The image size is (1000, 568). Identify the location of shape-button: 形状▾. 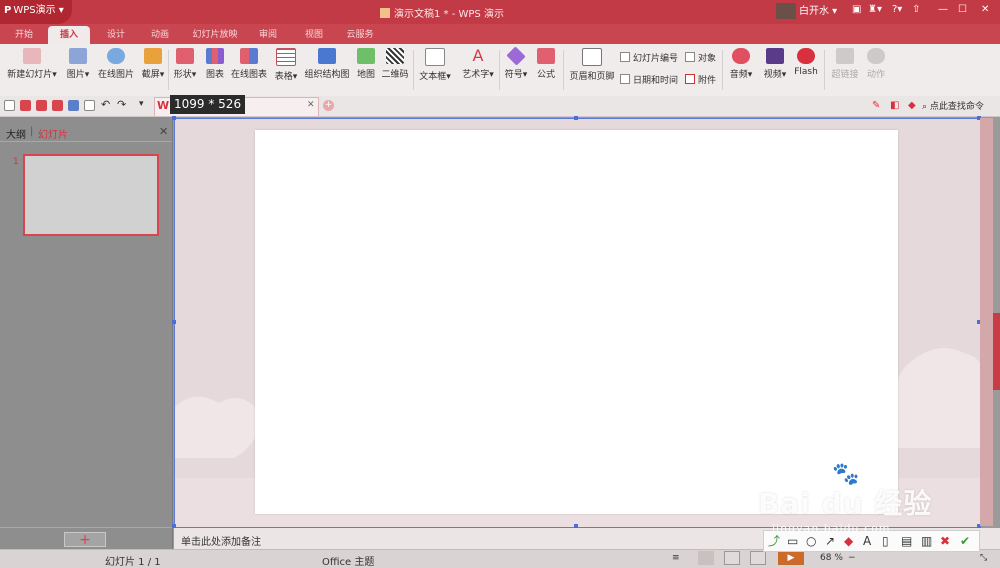
(185, 64).